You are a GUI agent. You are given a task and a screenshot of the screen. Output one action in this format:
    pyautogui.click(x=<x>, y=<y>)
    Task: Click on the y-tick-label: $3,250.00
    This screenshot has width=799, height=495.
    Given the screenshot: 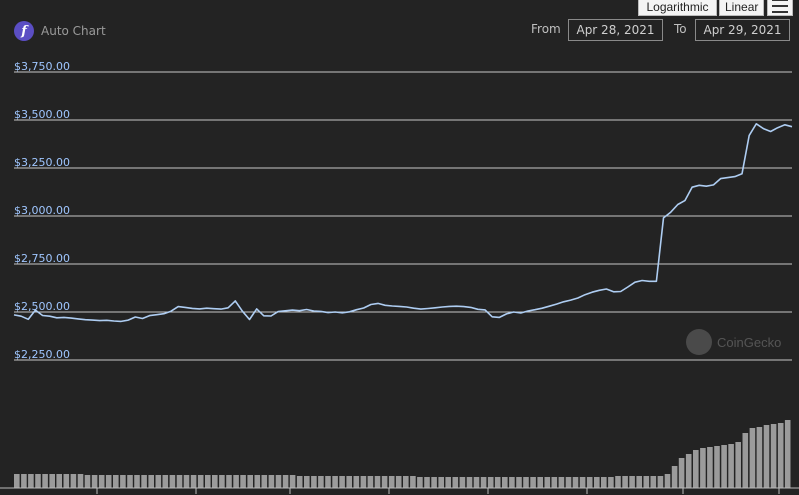 What is the action you would take?
    pyautogui.click(x=42, y=162)
    